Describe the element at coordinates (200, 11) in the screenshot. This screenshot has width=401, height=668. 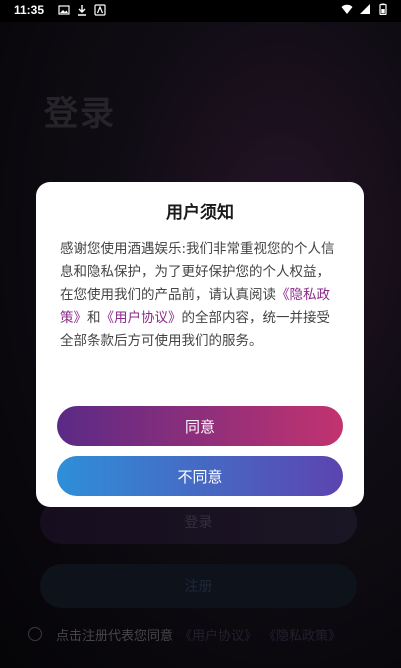
I see `status-bar: 11:35` at that location.